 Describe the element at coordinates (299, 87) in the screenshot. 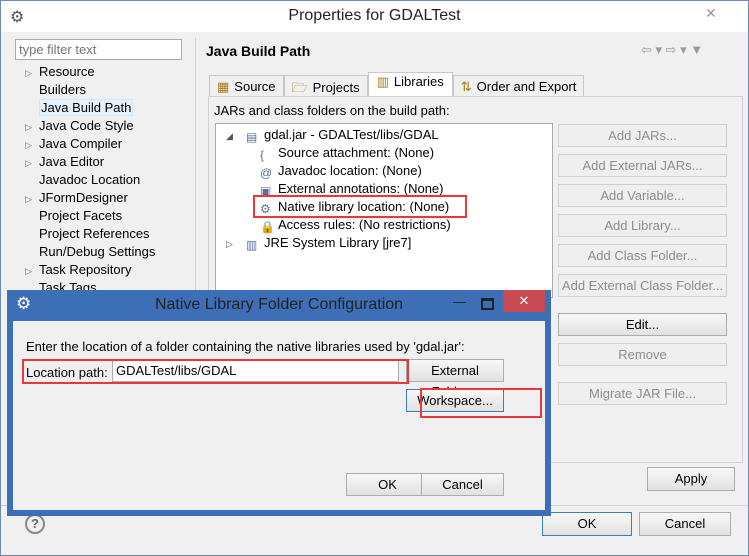

I see `tab-icon: 🗁` at that location.